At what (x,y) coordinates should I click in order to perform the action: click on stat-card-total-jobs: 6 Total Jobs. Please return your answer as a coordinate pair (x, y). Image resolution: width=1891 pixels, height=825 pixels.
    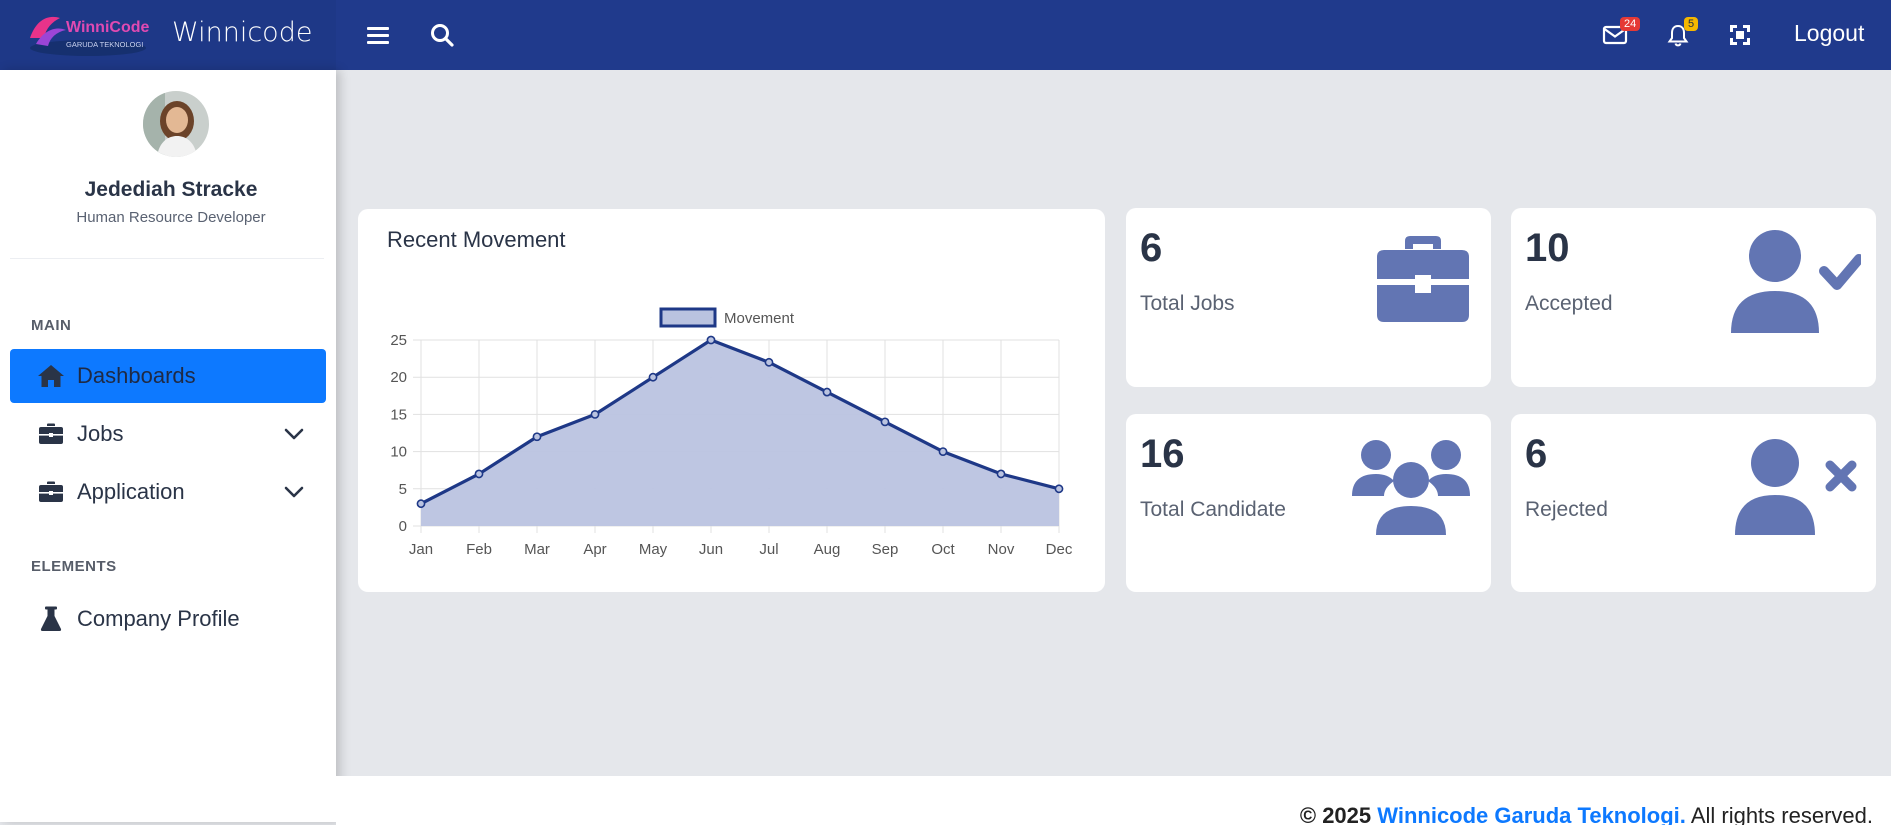
    Looking at the image, I should click on (1308, 297).